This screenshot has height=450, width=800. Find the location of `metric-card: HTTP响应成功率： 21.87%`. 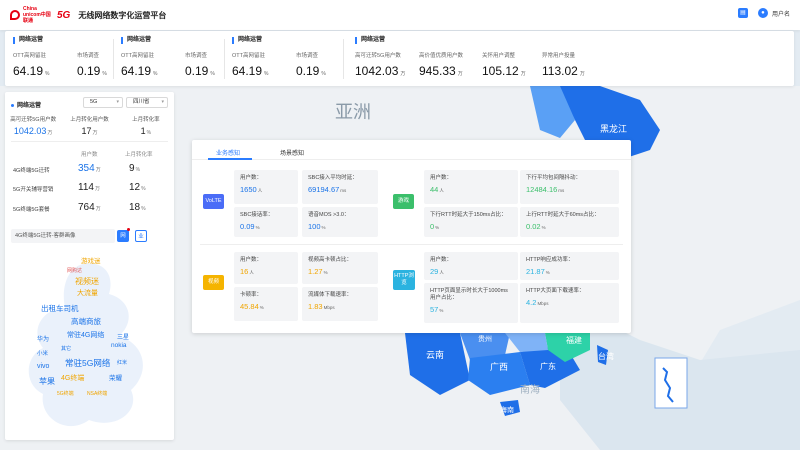

metric-card: HTTP响应成功率： 21.87% is located at coordinates (569, 266).